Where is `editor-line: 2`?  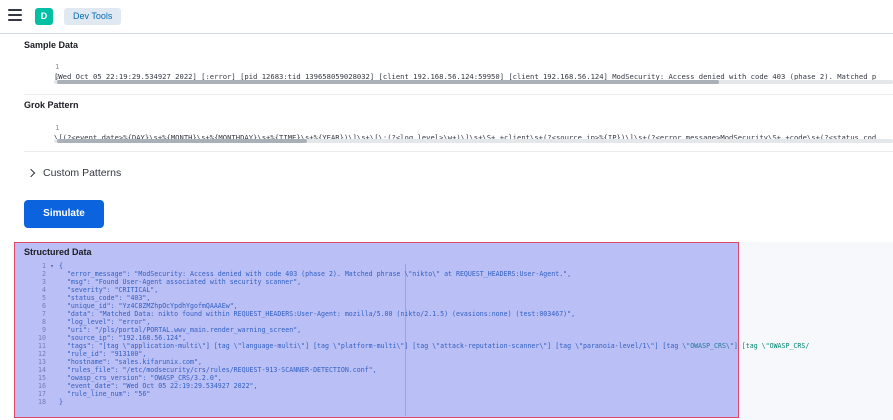 editor-line: 2 is located at coordinates (41, 71).